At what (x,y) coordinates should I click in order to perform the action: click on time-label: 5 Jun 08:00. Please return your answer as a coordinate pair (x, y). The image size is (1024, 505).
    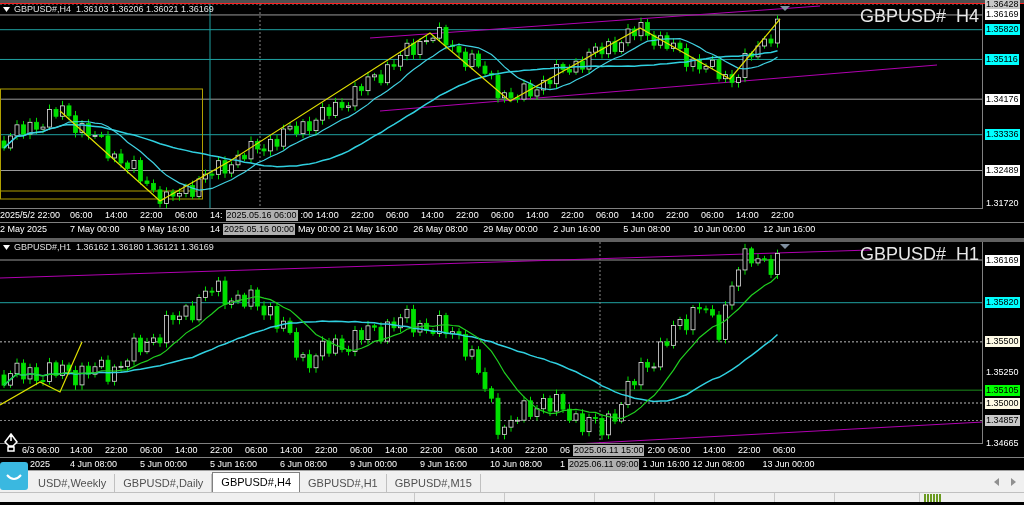
    Looking at the image, I should click on (647, 229).